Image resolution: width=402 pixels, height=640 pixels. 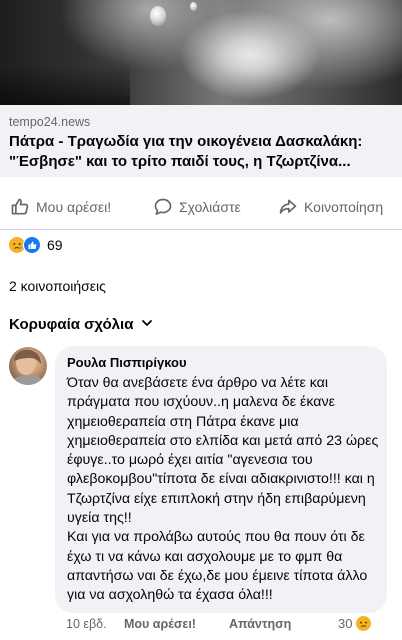 I want to click on image-shadow, so click(x=65, y=85).